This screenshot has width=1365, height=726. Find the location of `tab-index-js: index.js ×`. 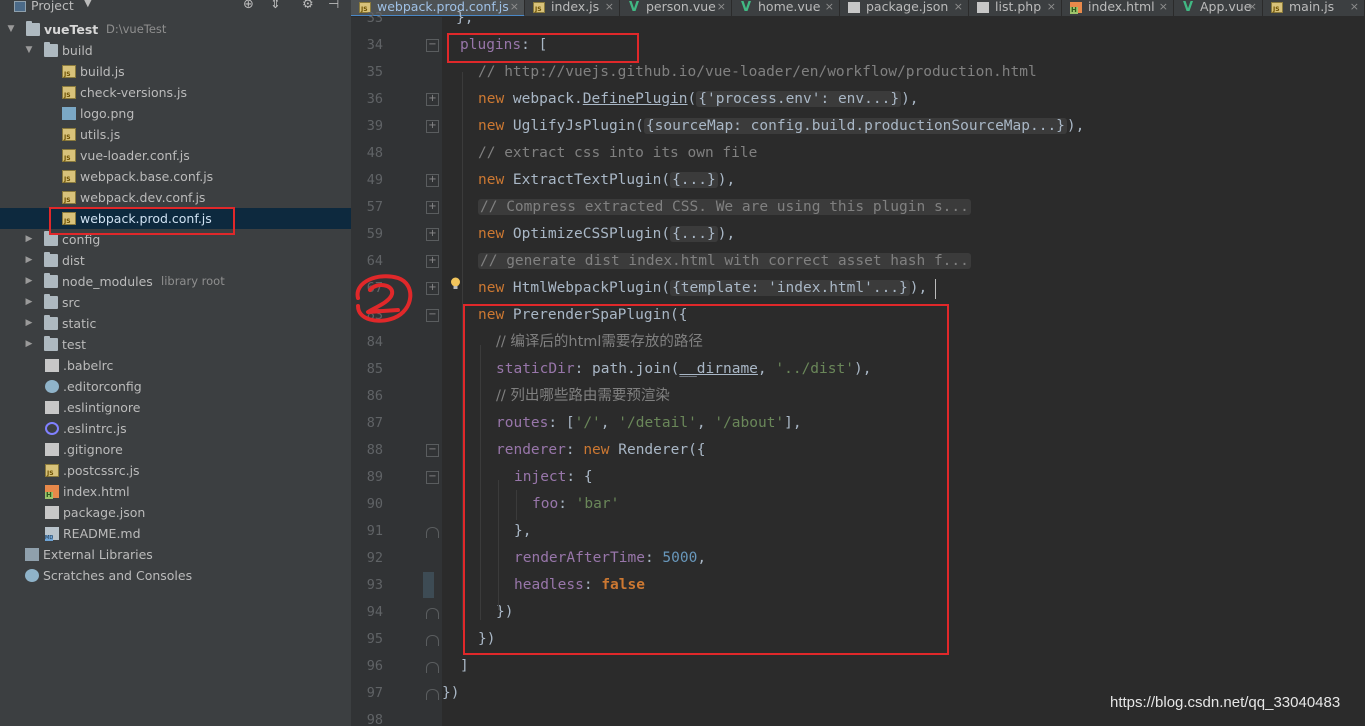

tab-index-js: index.js × is located at coordinates (572, 8).